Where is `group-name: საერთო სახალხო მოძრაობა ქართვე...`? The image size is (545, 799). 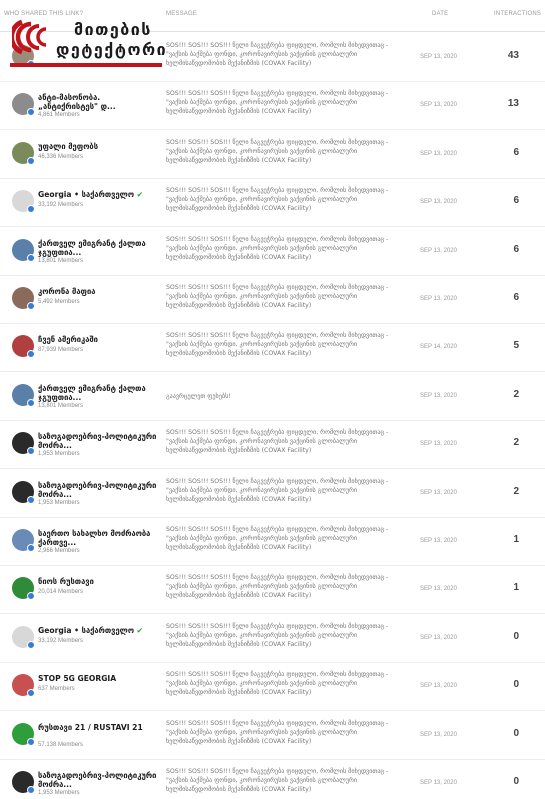
group-name: საერთო სახალხო მოძრაობა ქართვე... is located at coordinates (99, 538).